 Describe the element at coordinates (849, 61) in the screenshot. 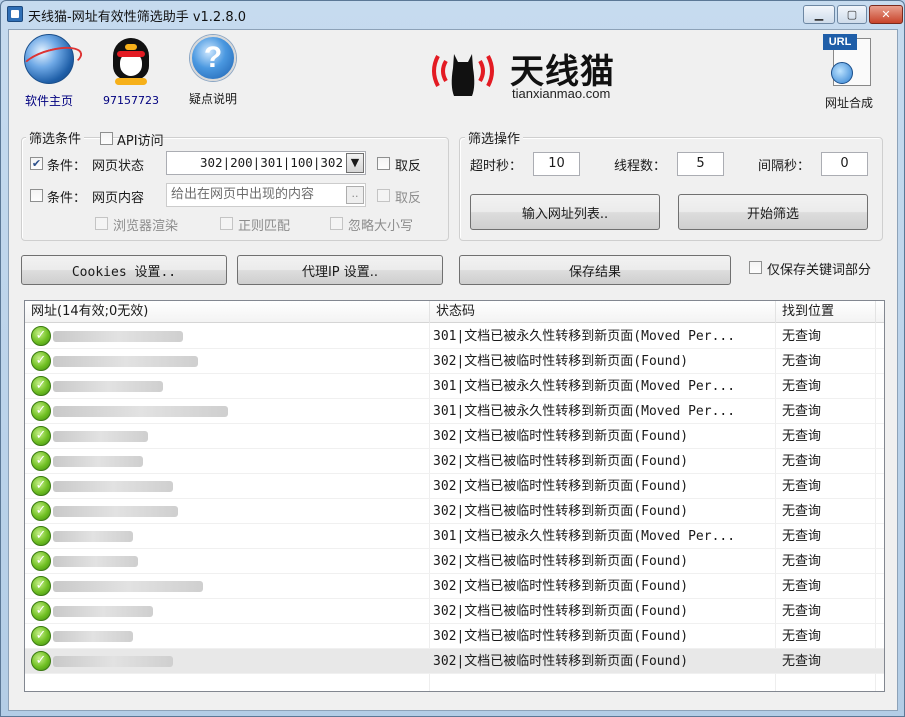

I see `url-merge-tool: URL` at that location.